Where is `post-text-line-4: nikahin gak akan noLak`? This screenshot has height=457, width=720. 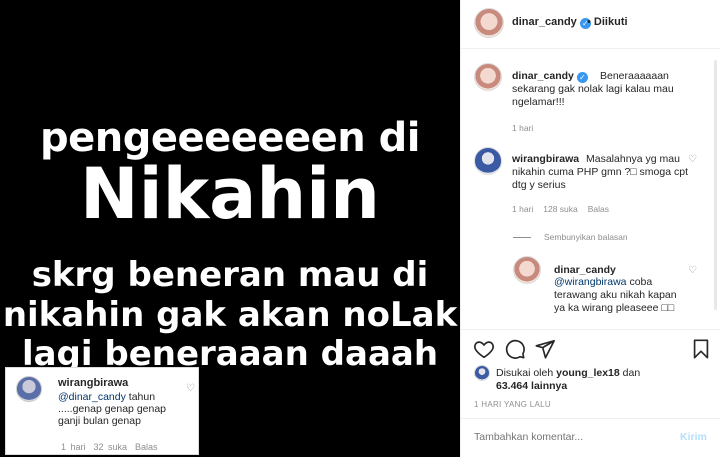 post-text-line-4: nikahin gak akan noLak is located at coordinates (230, 315).